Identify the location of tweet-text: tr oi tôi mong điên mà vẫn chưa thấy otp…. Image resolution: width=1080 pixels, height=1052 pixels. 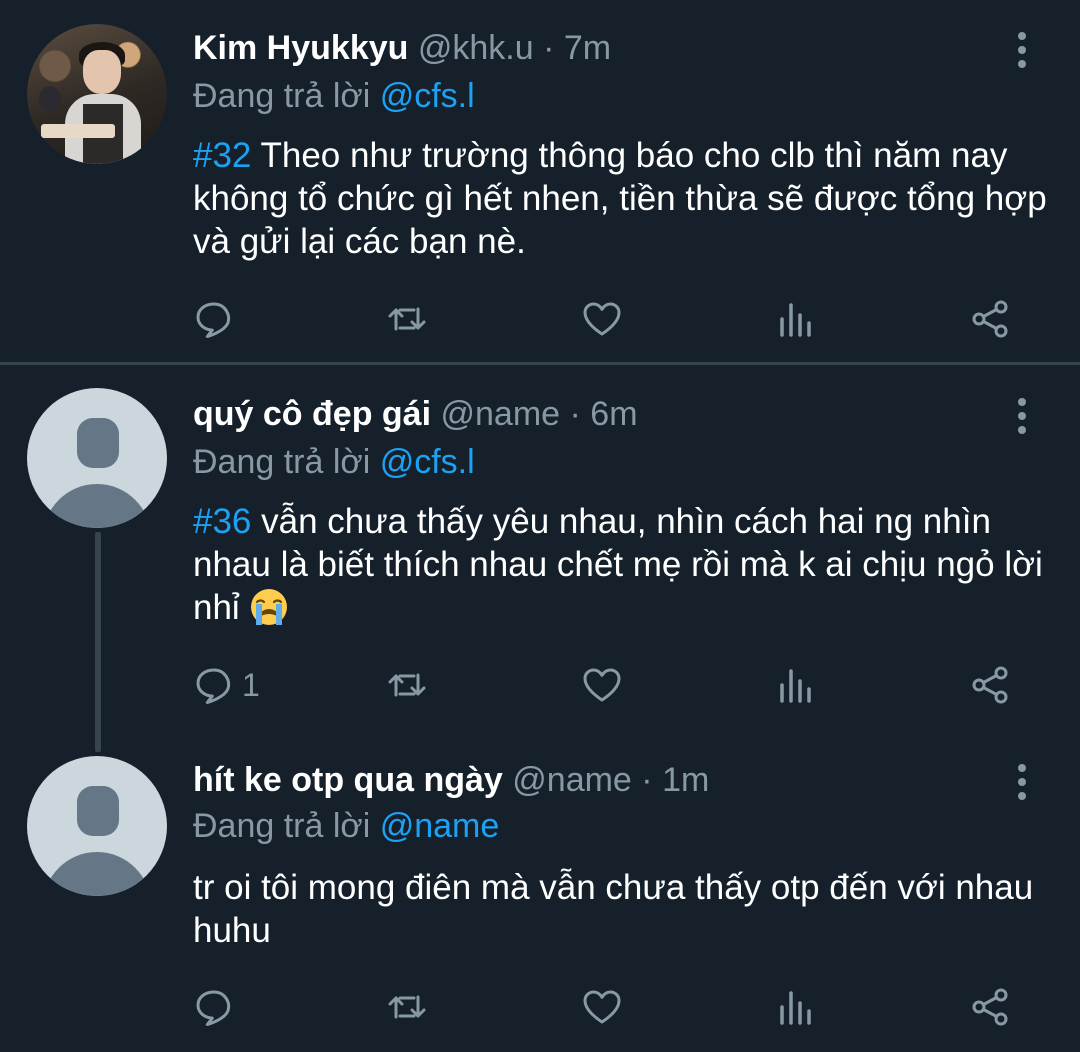
(623, 909).